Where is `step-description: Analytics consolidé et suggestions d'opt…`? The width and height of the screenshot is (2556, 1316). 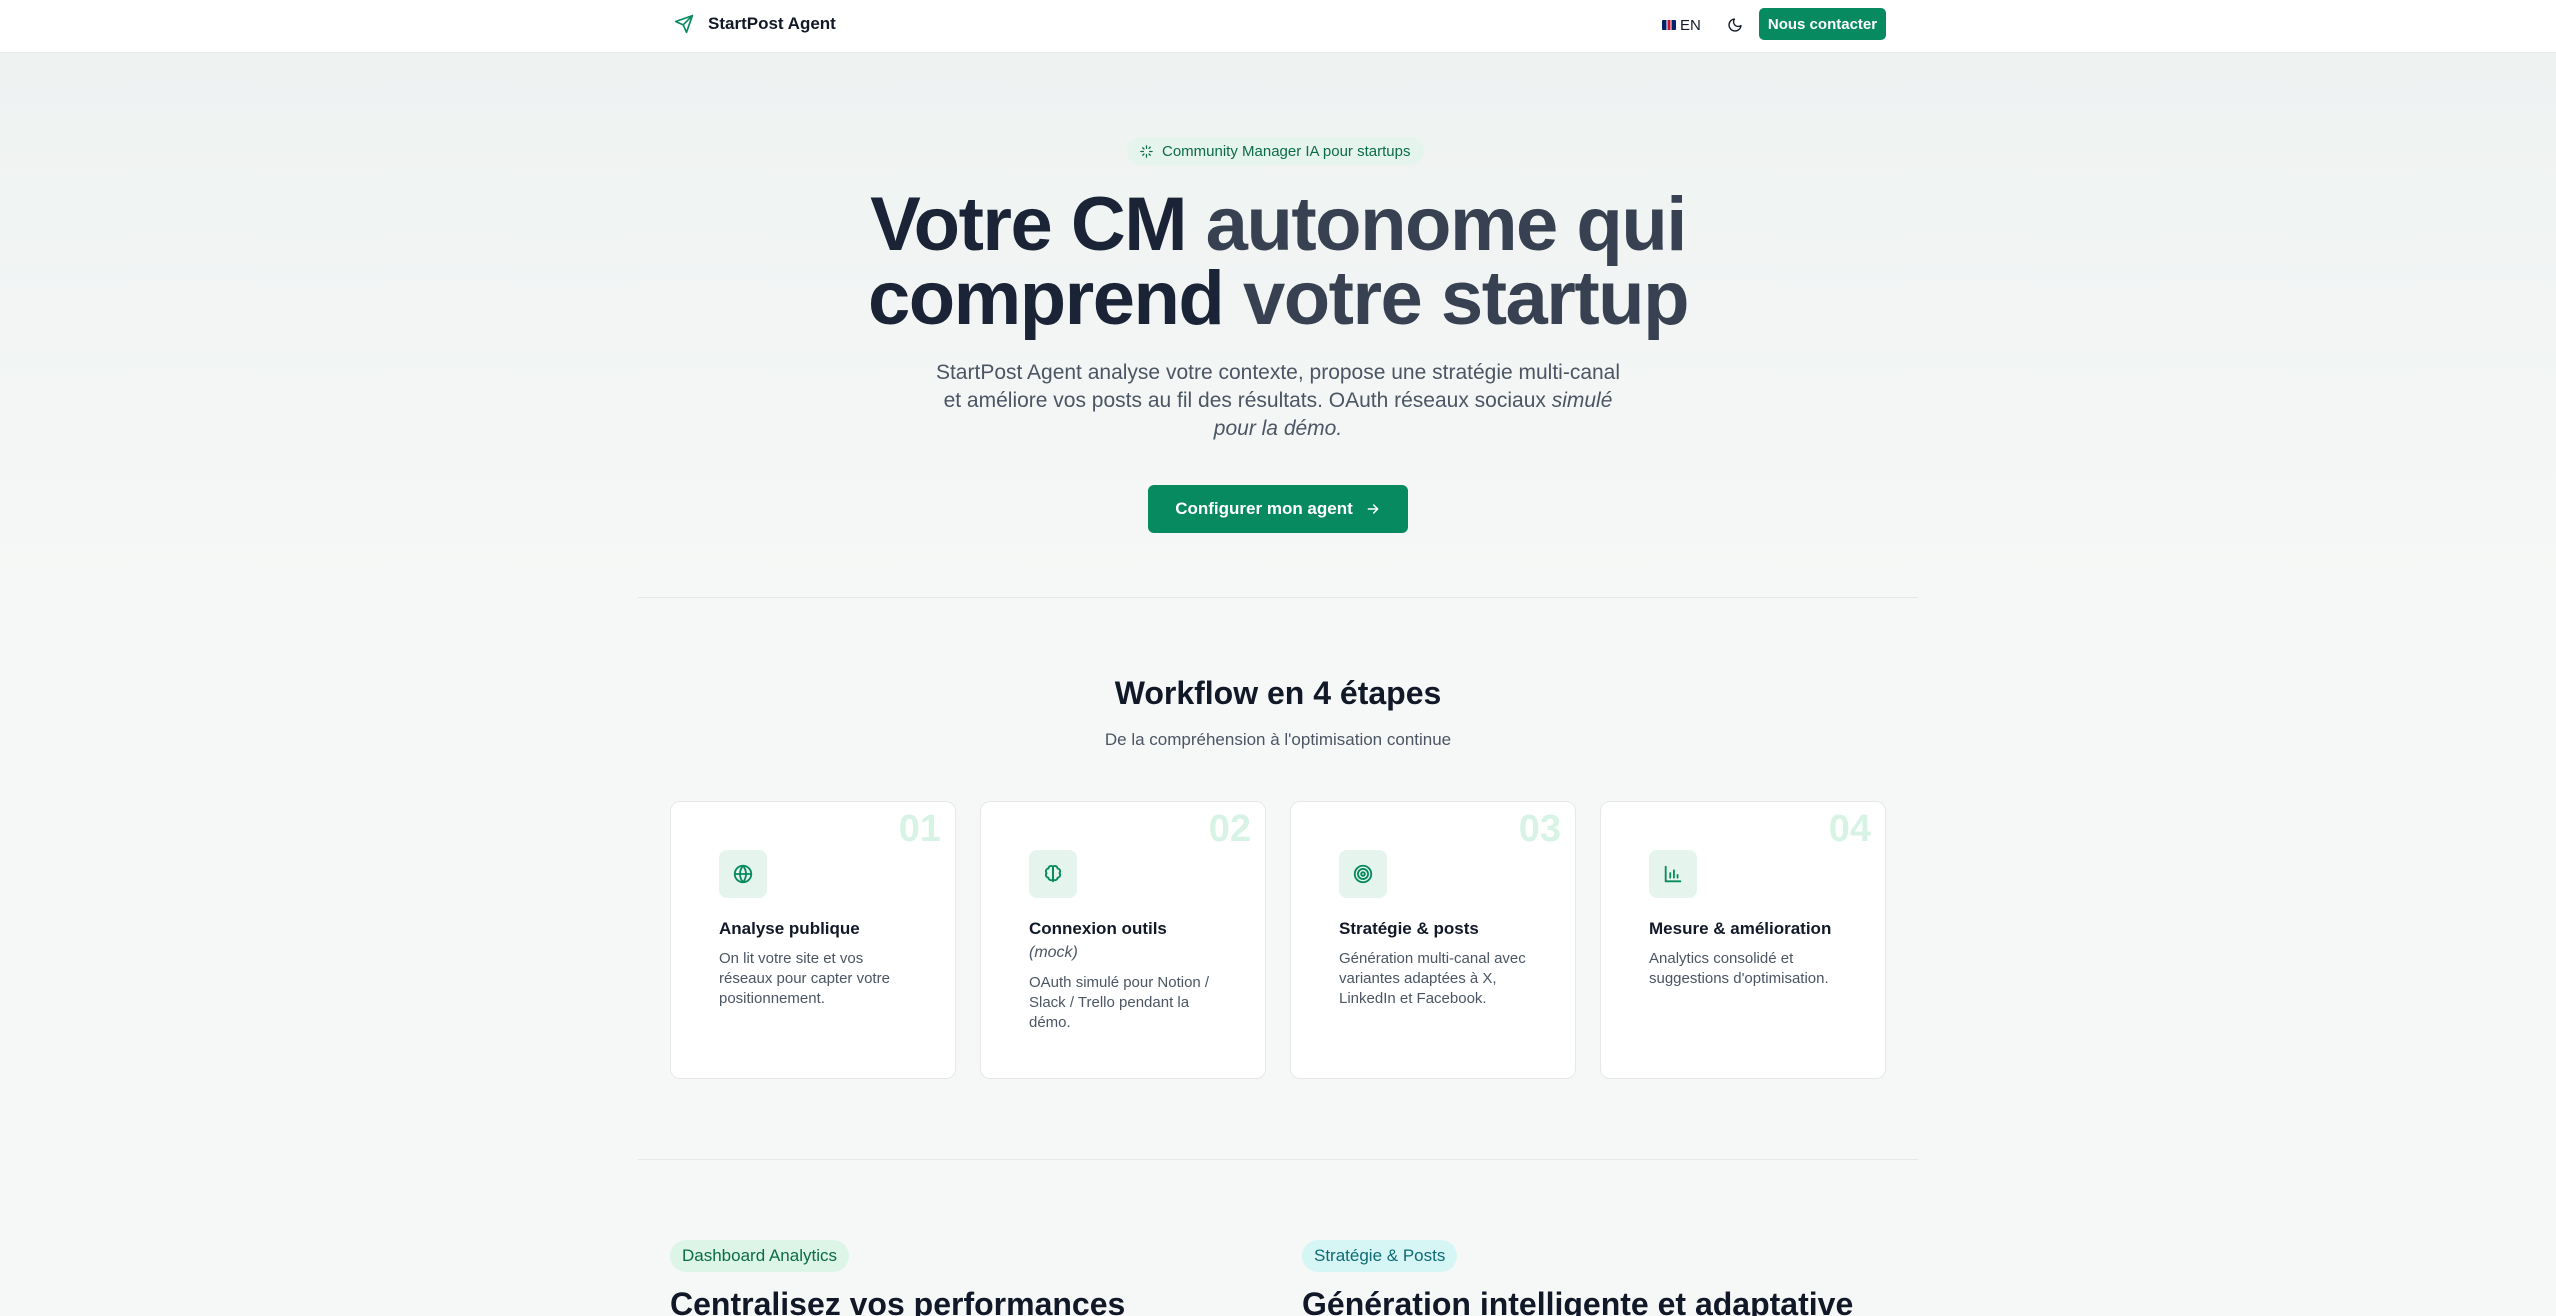
step-description: Analytics consolidé et suggestions d'opt… is located at coordinates (1739, 968).